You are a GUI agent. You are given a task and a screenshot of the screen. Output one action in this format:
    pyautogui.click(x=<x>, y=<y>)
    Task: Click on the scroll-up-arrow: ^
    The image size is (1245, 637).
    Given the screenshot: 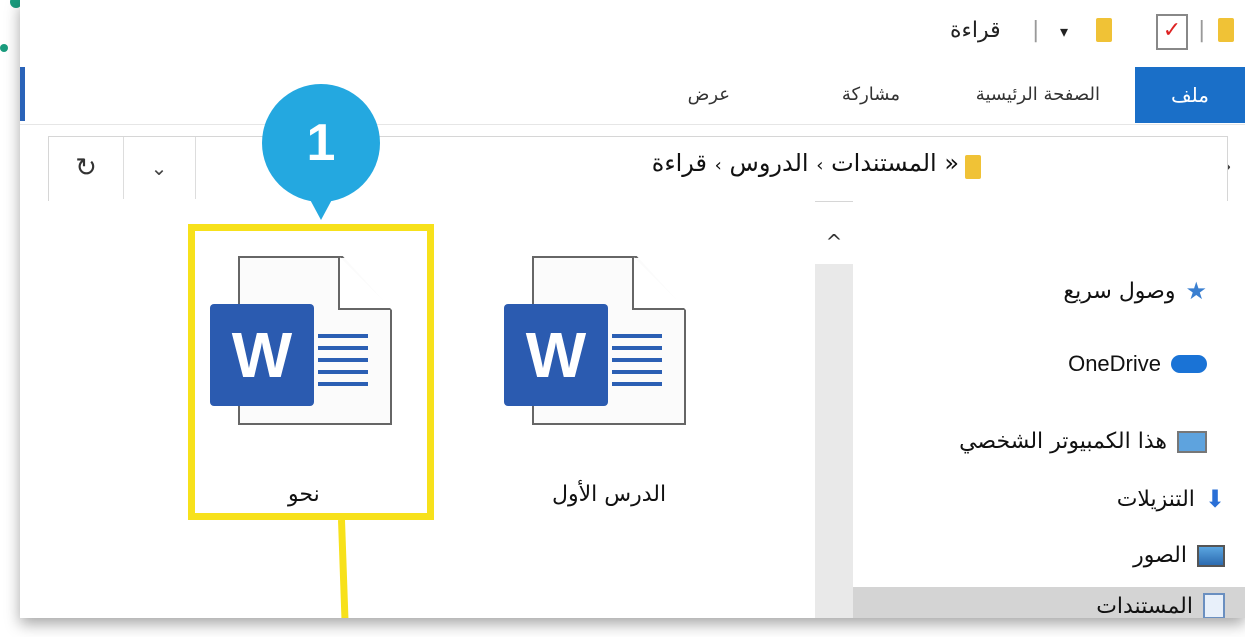 What is the action you would take?
    pyautogui.click(x=834, y=242)
    